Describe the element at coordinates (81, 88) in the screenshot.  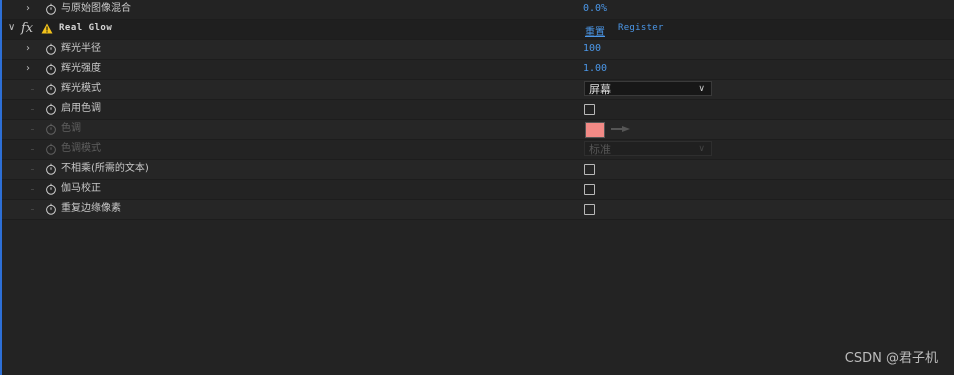
I see `property-label: 辉光模式` at that location.